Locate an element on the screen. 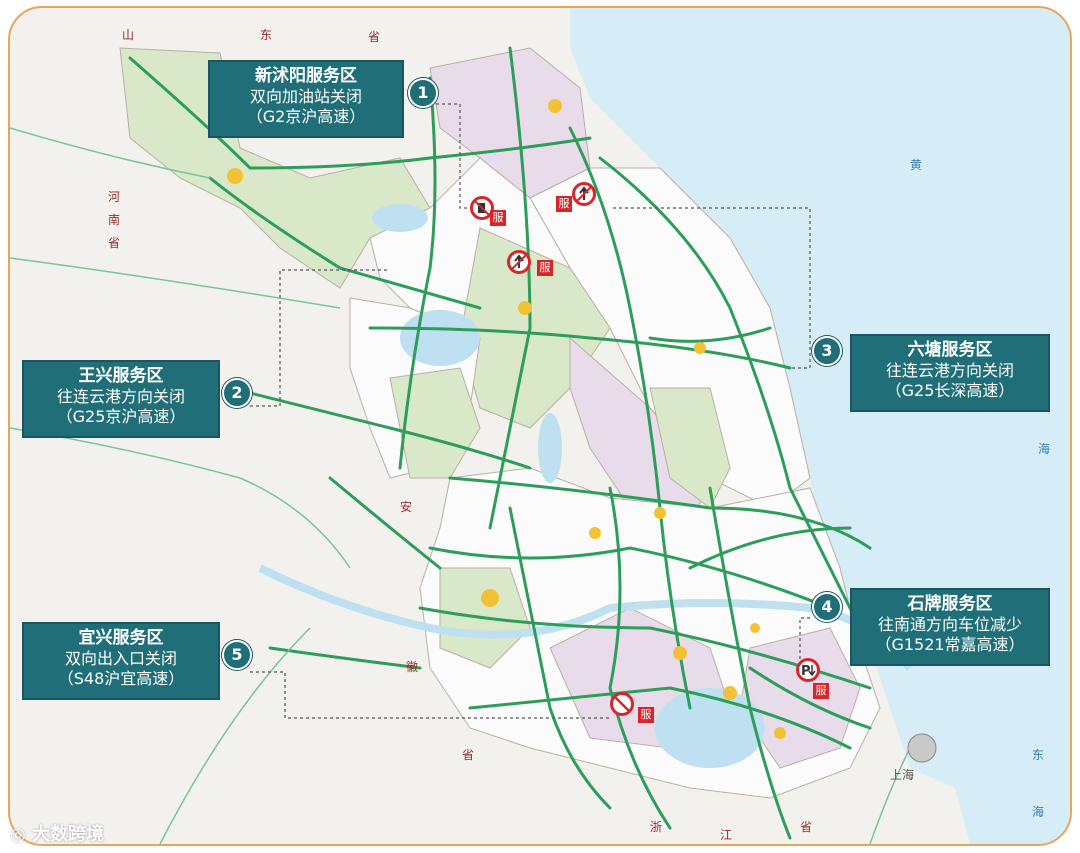 This screenshot has height=853, width=1080. service-mark-3: 服 is located at coordinates (545, 268).